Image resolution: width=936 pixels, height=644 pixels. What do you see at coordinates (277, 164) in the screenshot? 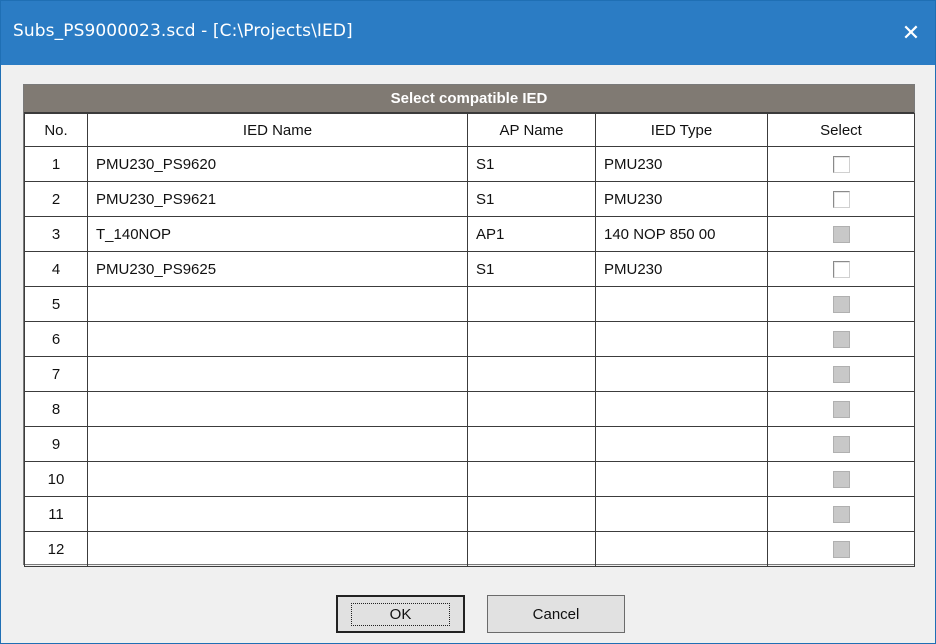
I see `ied-name-cell: PMU230_PS9620` at bounding box center [277, 164].